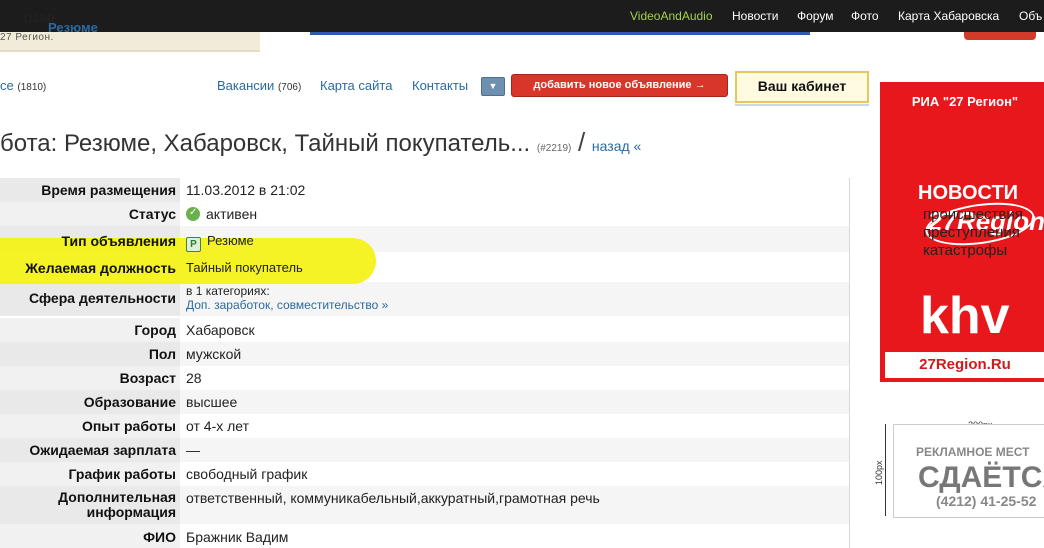  I want to click on row-value: 28, so click(194, 378).